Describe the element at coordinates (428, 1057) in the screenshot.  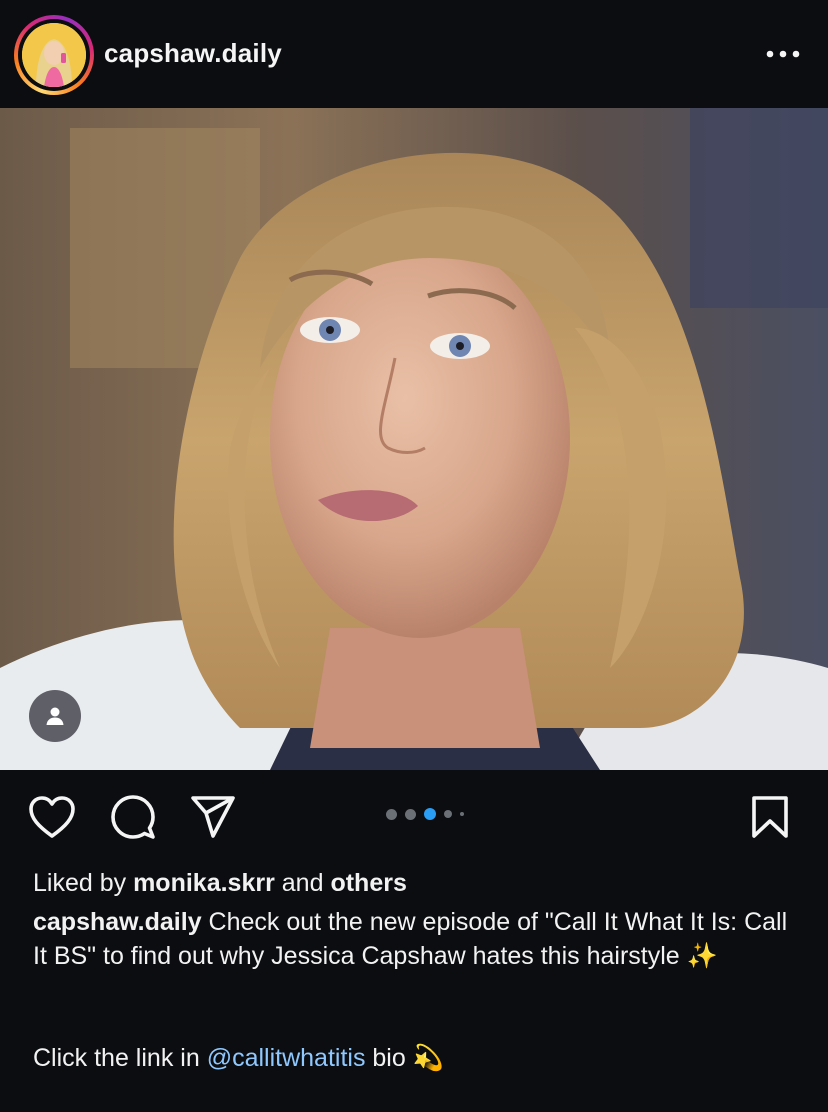
I see `dizzy-emoji: 💫` at that location.